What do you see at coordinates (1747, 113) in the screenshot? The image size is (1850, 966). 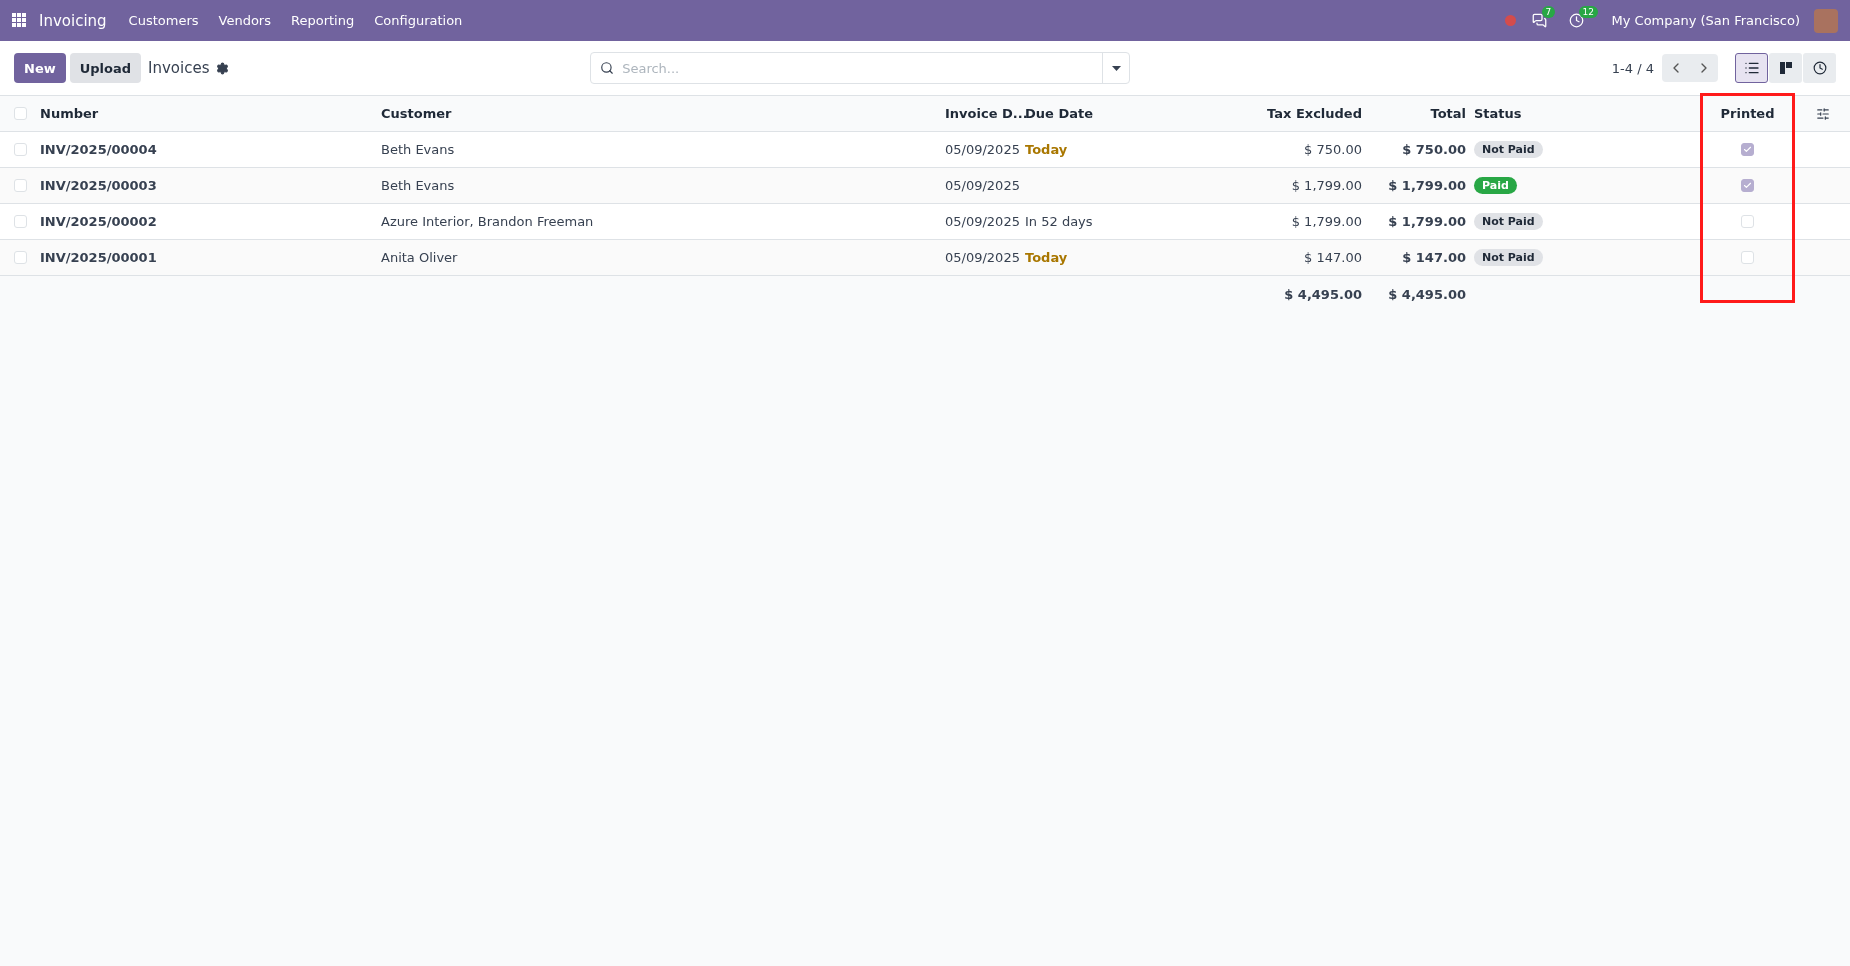 I see `column-header: Printed` at bounding box center [1747, 113].